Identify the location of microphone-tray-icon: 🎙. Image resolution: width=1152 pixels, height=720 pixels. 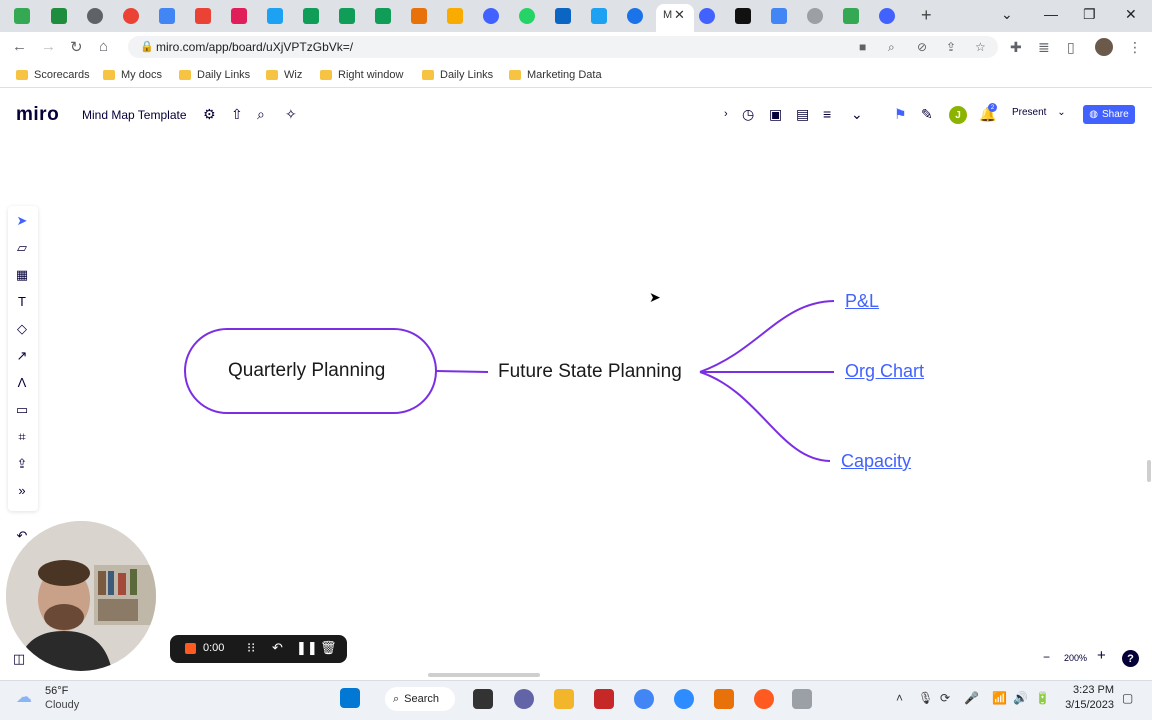
(925, 698).